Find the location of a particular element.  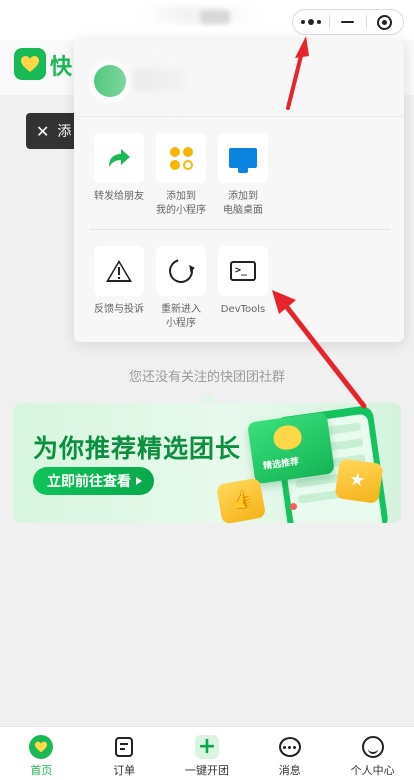

user-star-icon: ★ is located at coordinates (359, 481).